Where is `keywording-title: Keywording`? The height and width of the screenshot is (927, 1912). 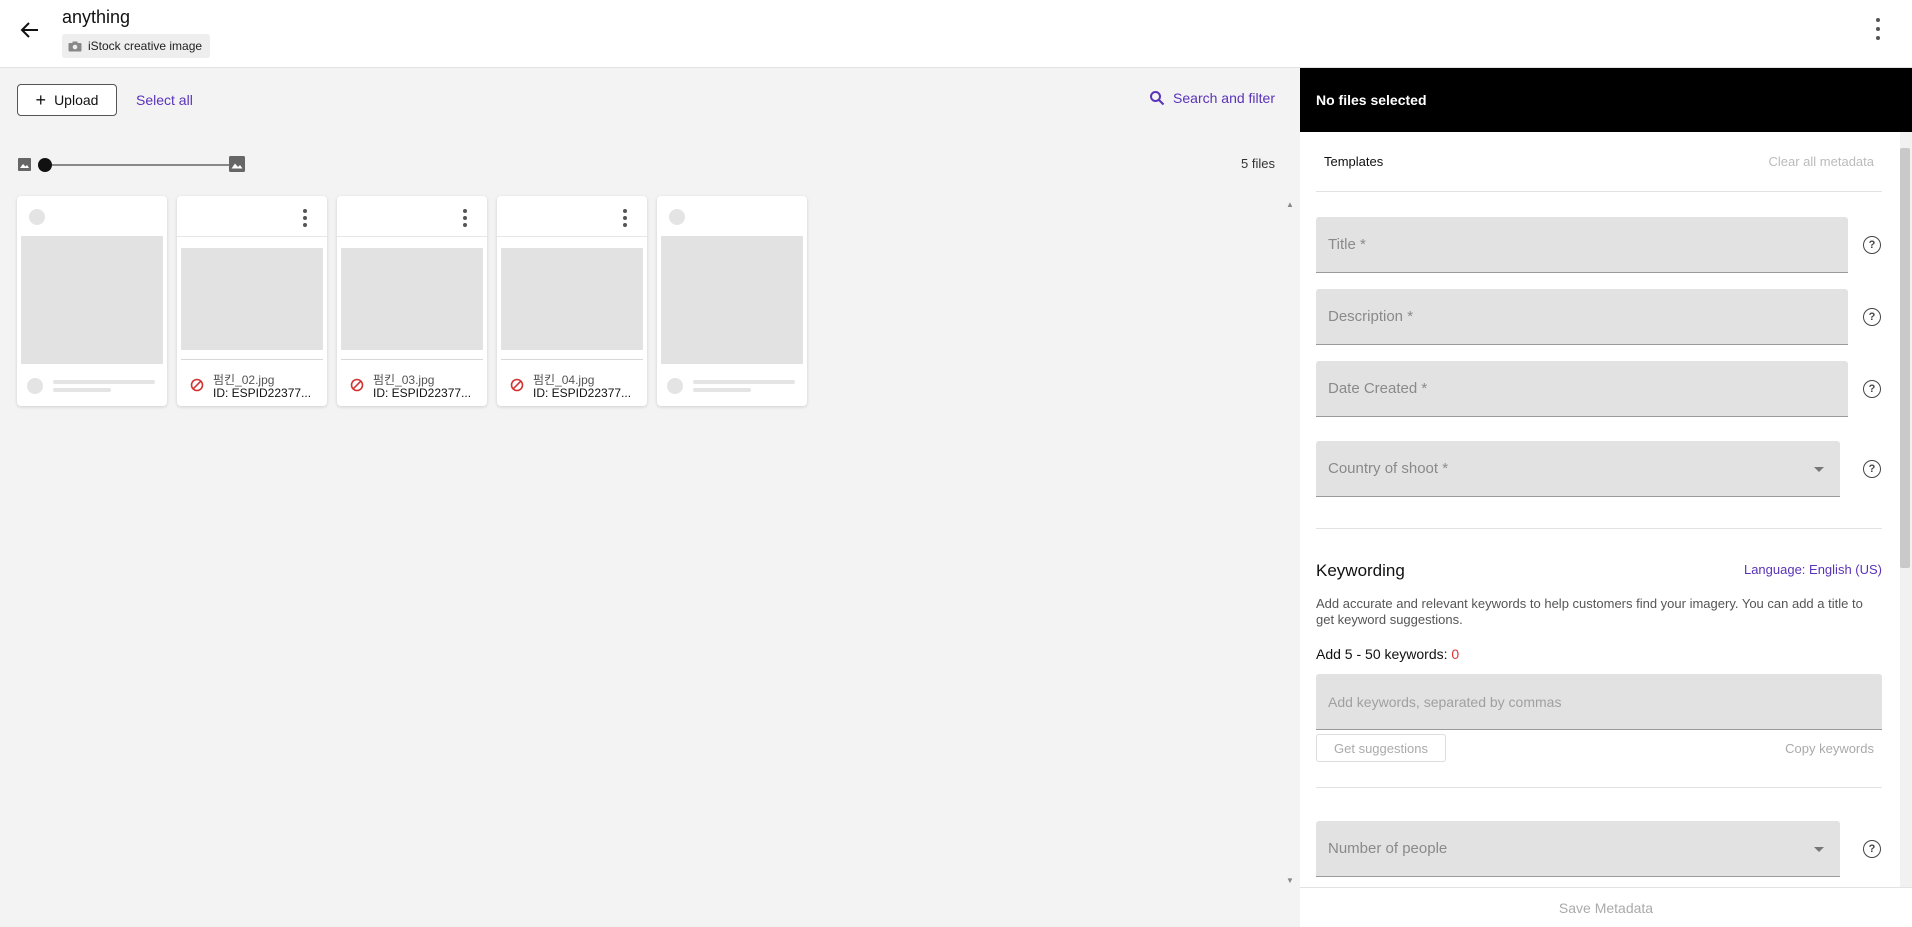 keywording-title: Keywording is located at coordinates (1360, 570).